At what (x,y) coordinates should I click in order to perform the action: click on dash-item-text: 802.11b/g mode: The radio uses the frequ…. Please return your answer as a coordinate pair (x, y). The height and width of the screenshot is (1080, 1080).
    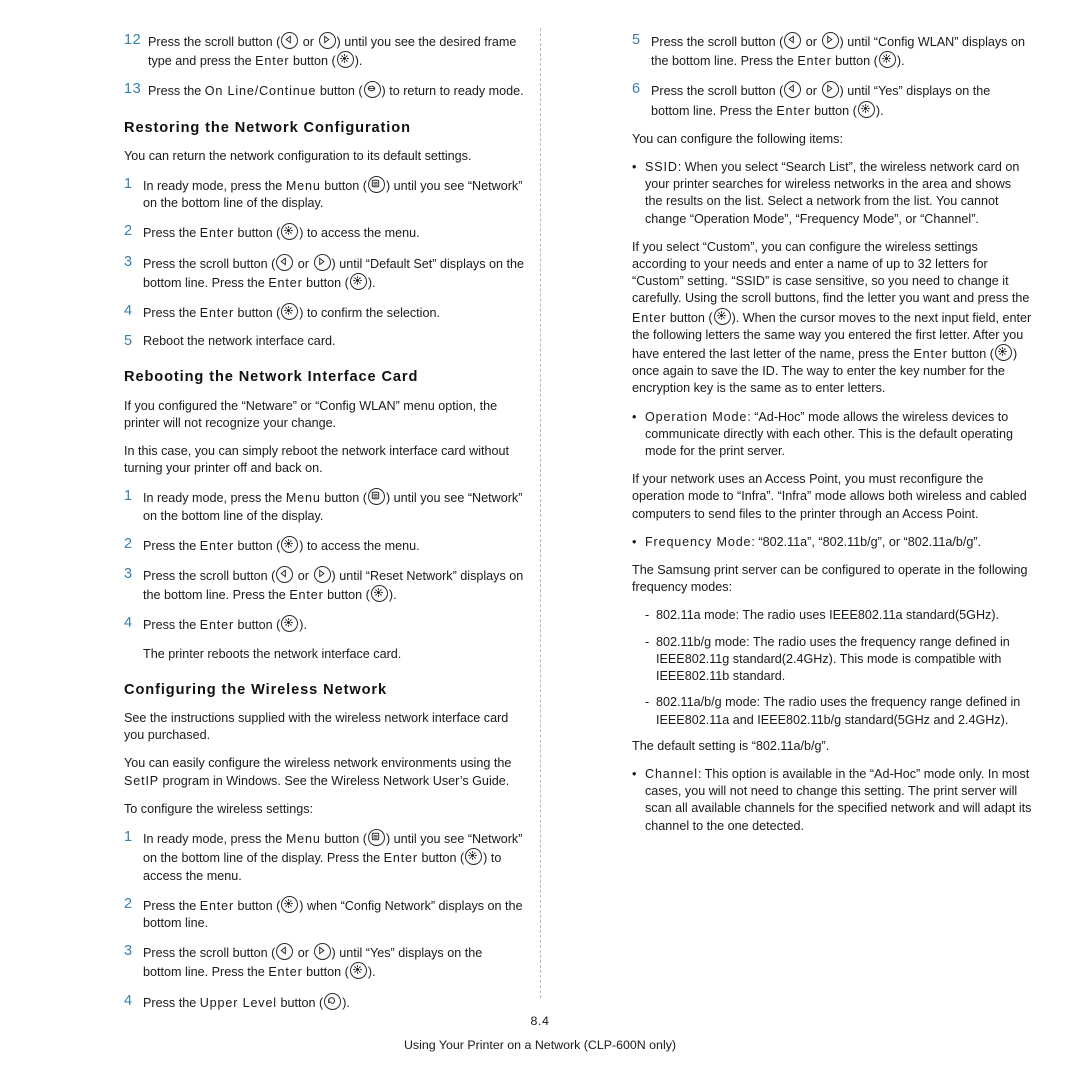
    Looking at the image, I should click on (833, 659).